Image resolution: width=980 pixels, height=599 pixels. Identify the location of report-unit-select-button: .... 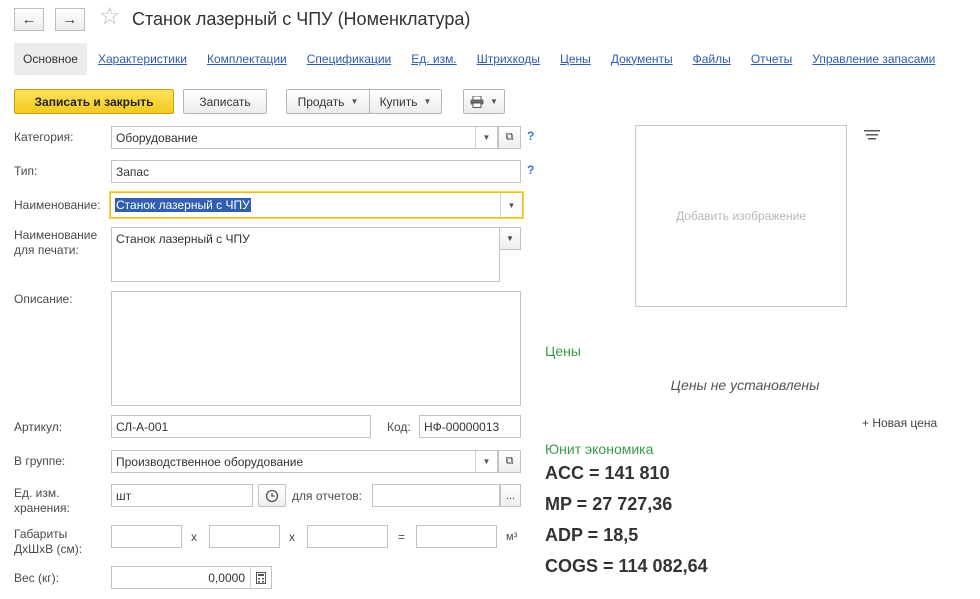
(510, 495).